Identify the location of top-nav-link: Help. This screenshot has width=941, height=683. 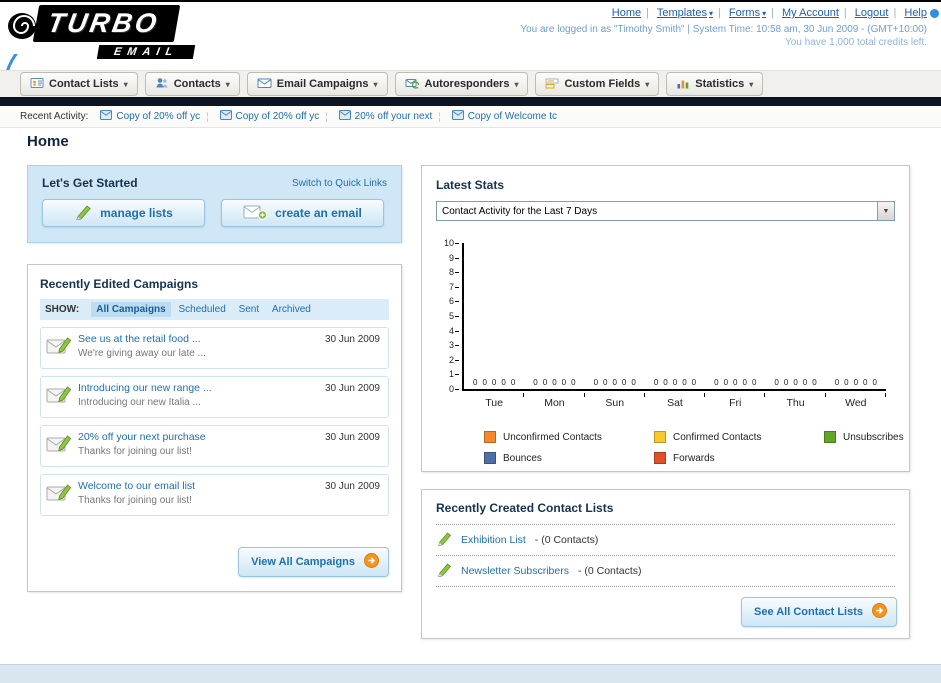
(915, 13).